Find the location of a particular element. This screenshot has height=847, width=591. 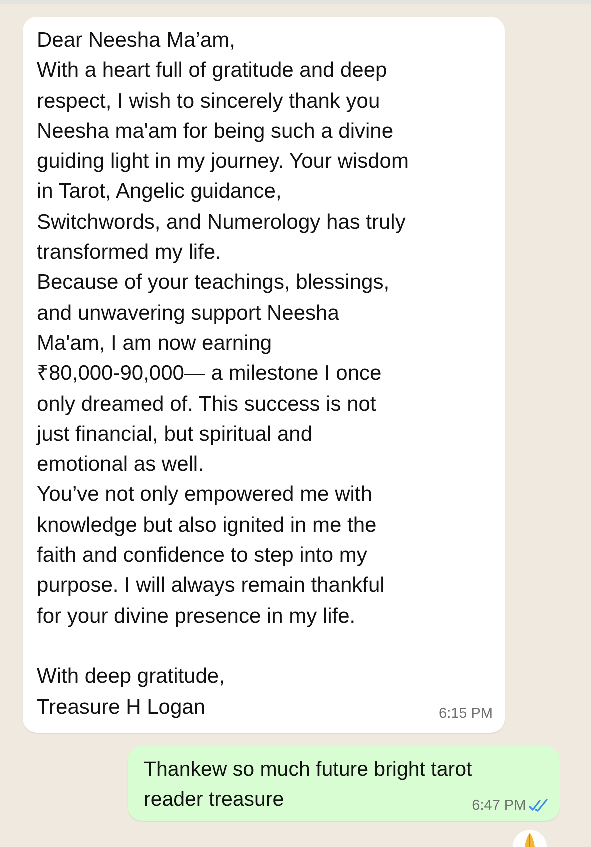

message-time: 6:47 PM is located at coordinates (499, 805).